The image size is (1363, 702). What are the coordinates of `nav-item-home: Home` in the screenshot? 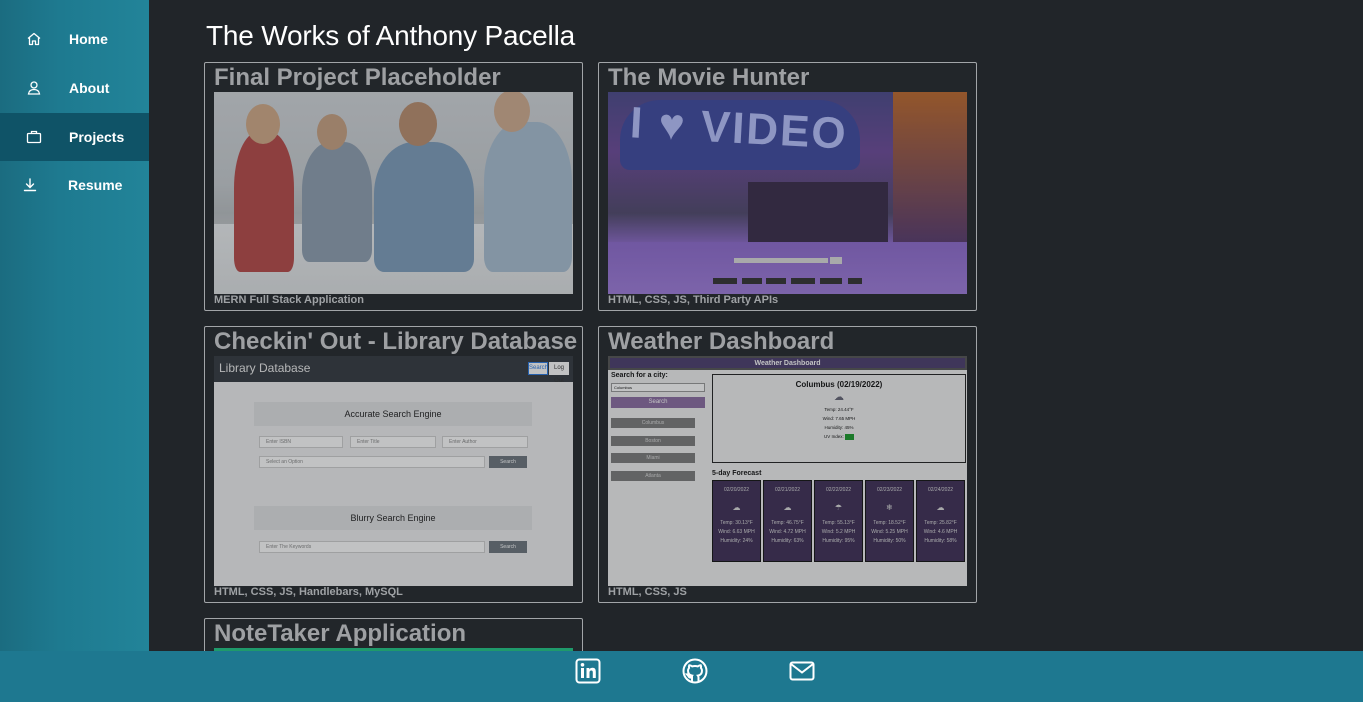 It's located at (74, 39).